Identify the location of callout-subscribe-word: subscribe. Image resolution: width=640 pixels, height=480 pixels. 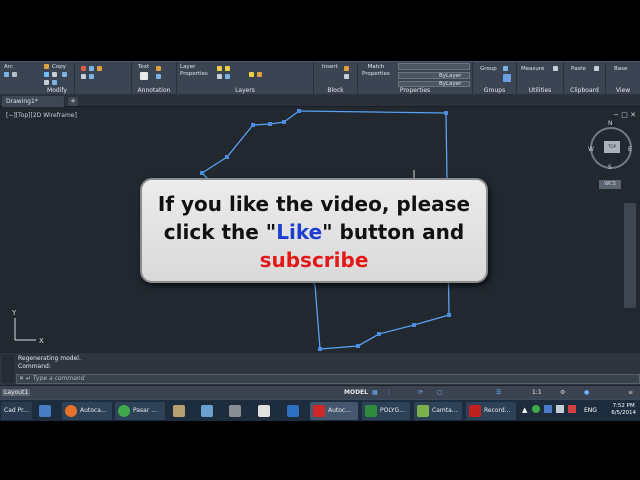
(314, 260).